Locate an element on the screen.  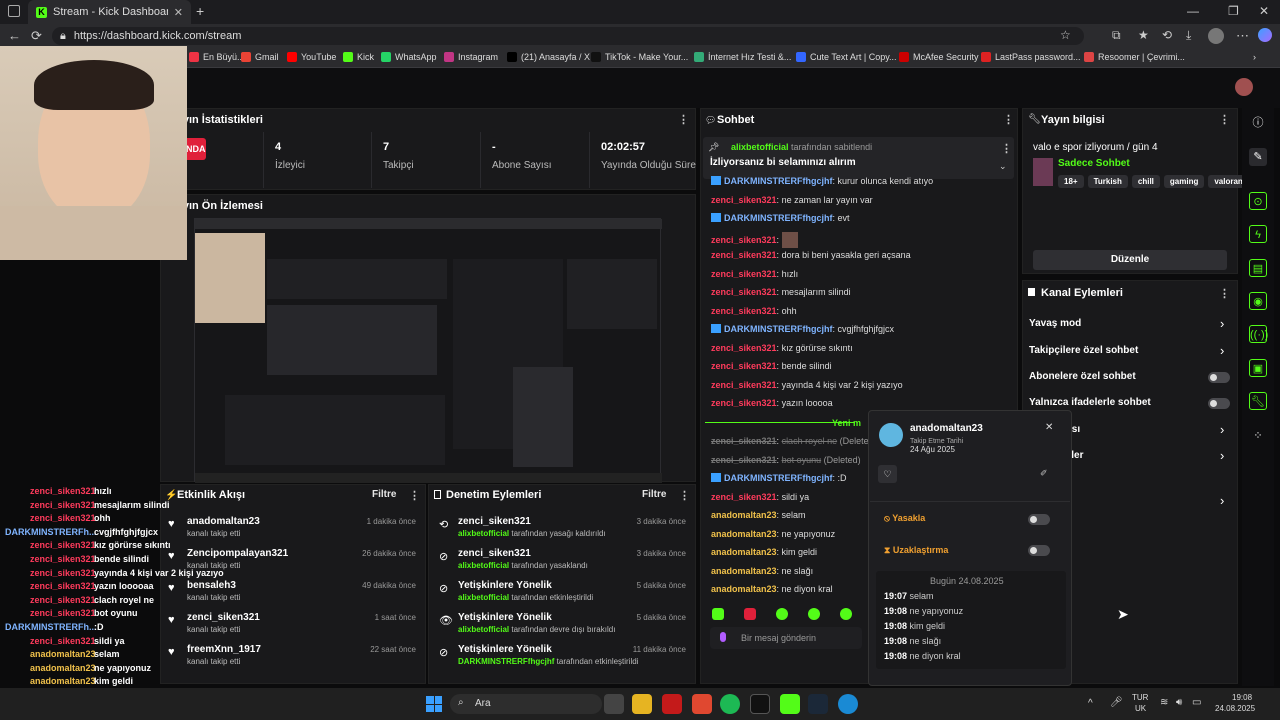
chat-message: DARKMINSTRERFfhgcjhf: evt is located at coordinates (780, 218).